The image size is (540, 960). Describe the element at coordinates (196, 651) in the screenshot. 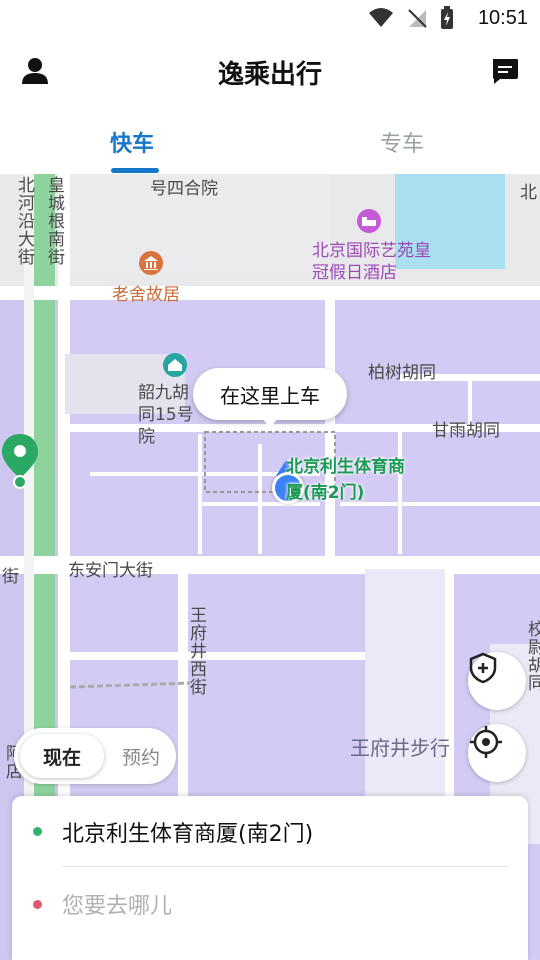

I see `map-label-wangfujing-xi: 王府井西街` at that location.